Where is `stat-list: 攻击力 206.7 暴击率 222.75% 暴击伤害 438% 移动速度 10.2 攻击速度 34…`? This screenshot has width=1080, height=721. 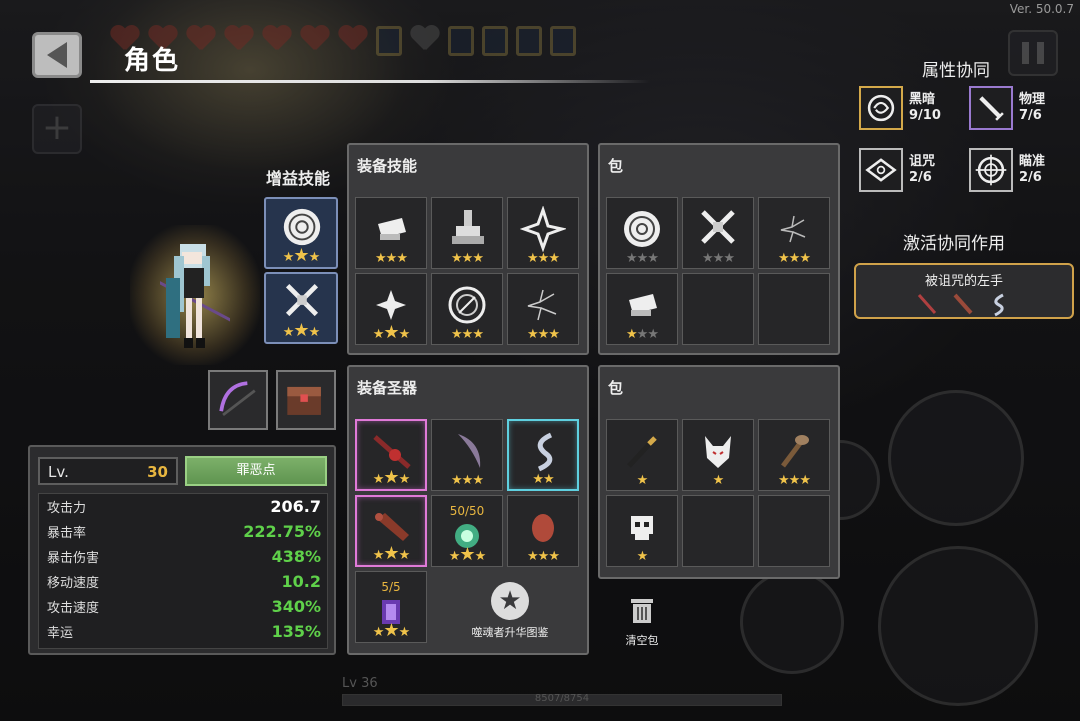
stat-list: 攻击力 206.7 暴击率 222.75% 暴击伤害 438% 移动速度 10.2 攻击速度 34… is located at coordinates (183, 571).